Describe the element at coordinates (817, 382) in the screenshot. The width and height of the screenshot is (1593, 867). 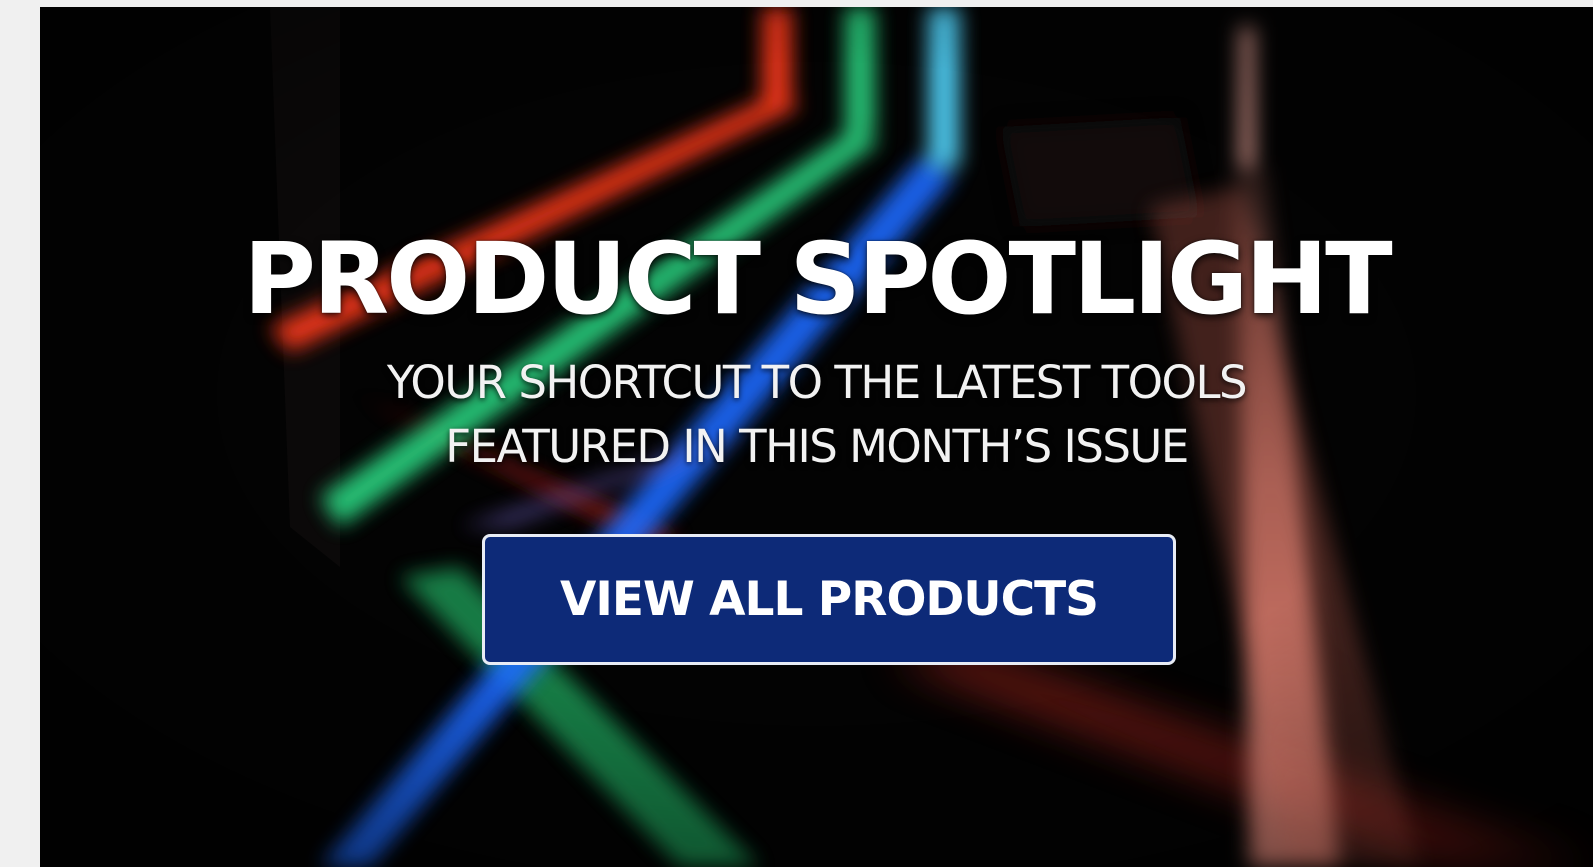
I see `banner-subtitle-line-1: YOUR SHORTCUT TO THE LATEST TOOLS` at that location.